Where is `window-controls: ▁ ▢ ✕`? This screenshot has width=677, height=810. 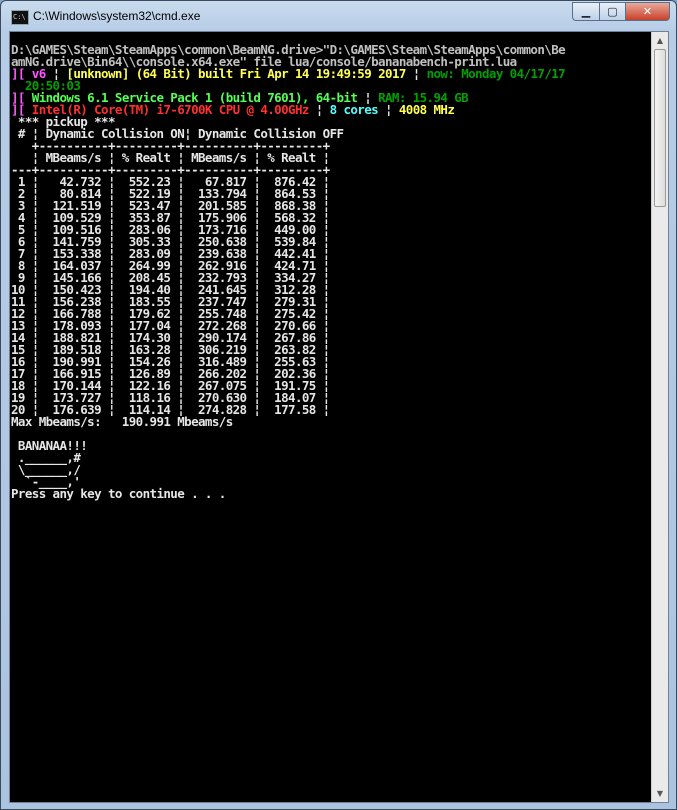
window-controls: ▁ ▢ ✕ is located at coordinates (621, 11).